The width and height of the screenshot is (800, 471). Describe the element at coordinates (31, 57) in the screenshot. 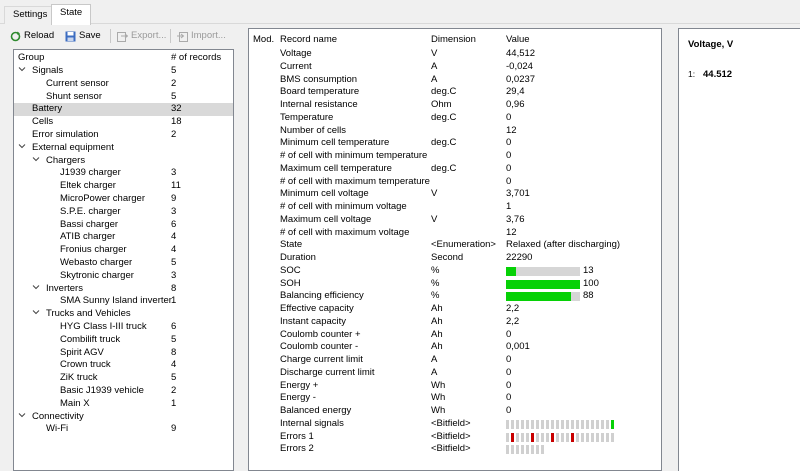

I see `column-header-group: Group` at that location.